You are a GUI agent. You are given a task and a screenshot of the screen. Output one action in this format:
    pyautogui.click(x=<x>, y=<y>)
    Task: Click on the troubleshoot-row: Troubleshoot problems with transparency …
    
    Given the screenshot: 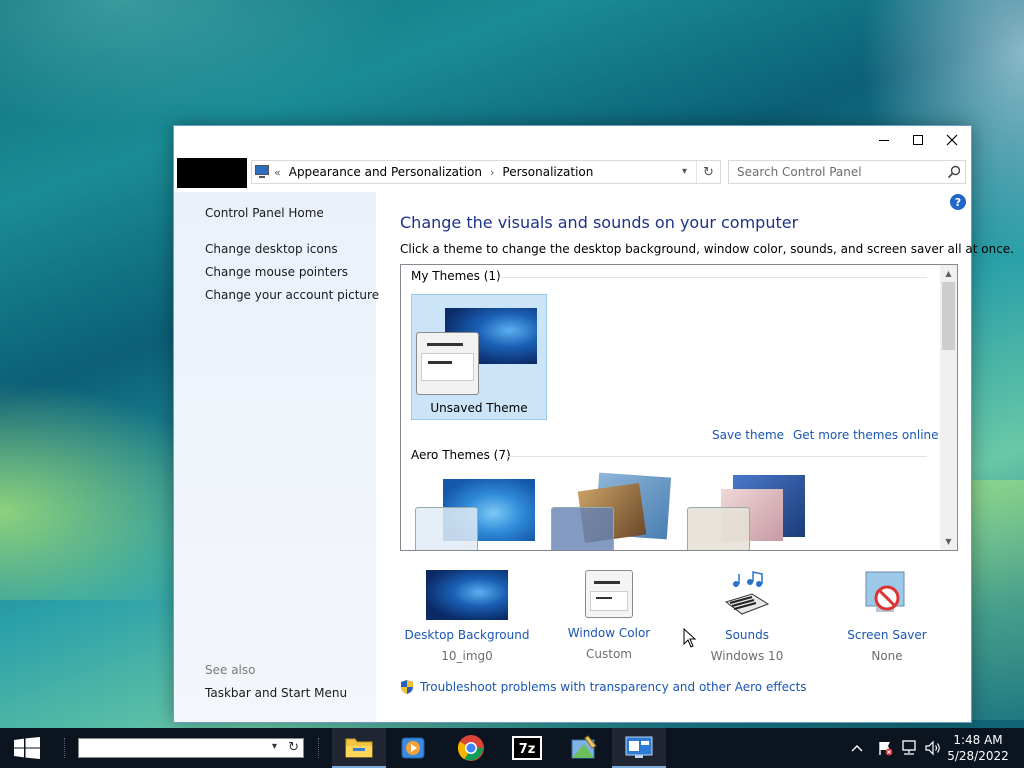 What is the action you would take?
    pyautogui.click(x=603, y=687)
    